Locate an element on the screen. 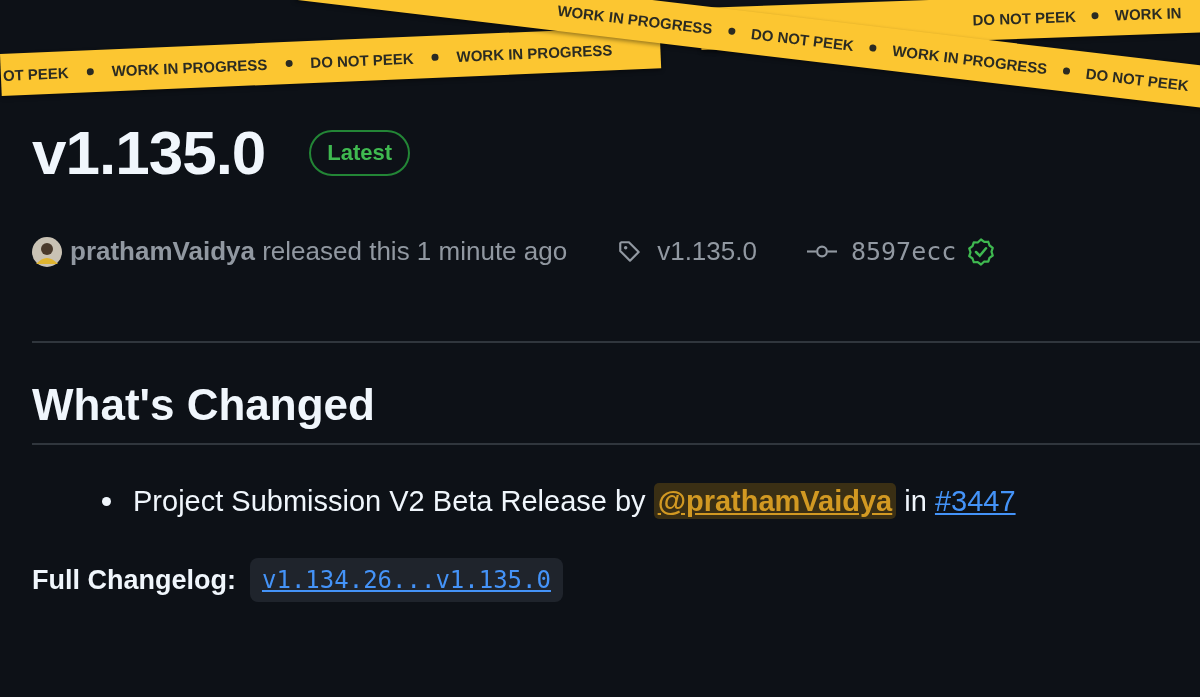  author-link: prathamVaidya is located at coordinates (162, 251).